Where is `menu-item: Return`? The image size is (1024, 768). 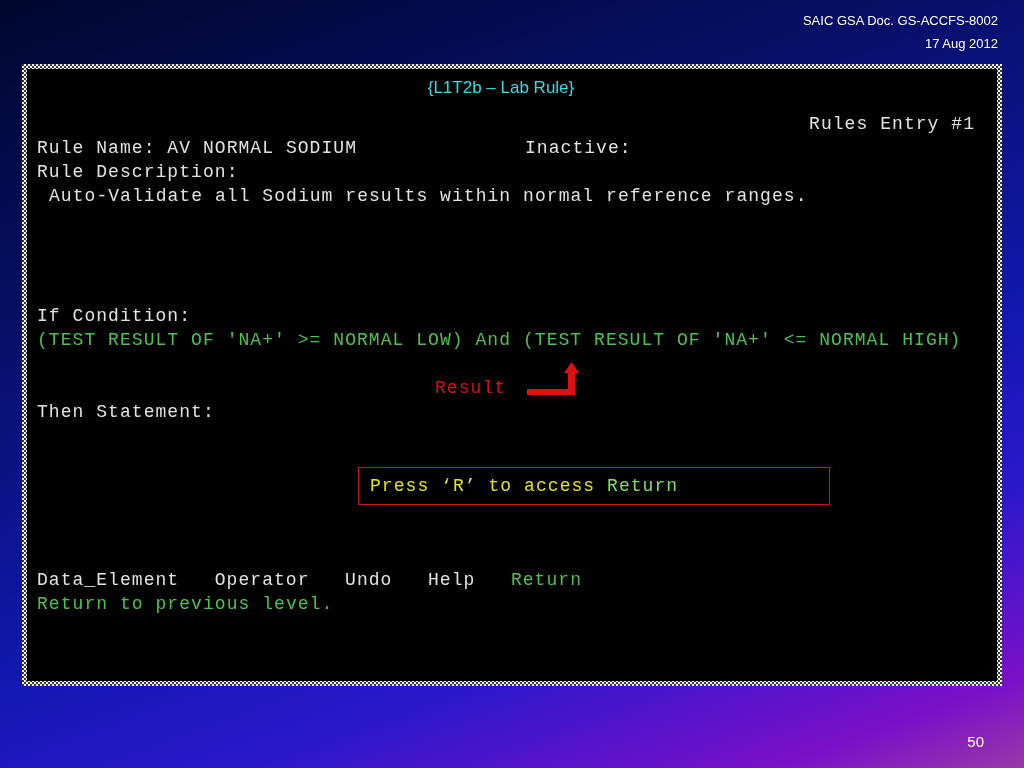
menu-item: Return is located at coordinates (546, 580).